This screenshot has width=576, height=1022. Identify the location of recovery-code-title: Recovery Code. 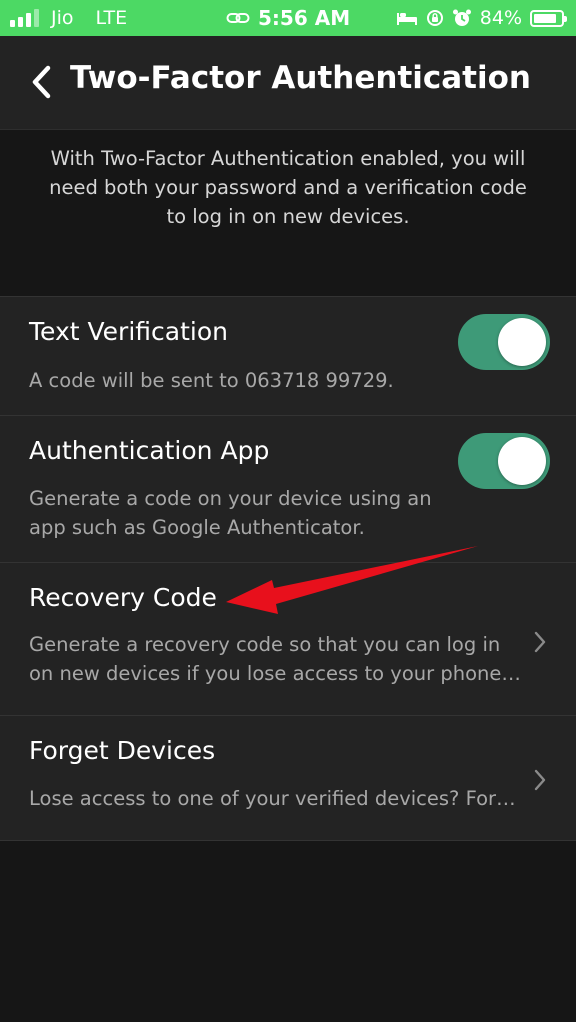
(123, 597).